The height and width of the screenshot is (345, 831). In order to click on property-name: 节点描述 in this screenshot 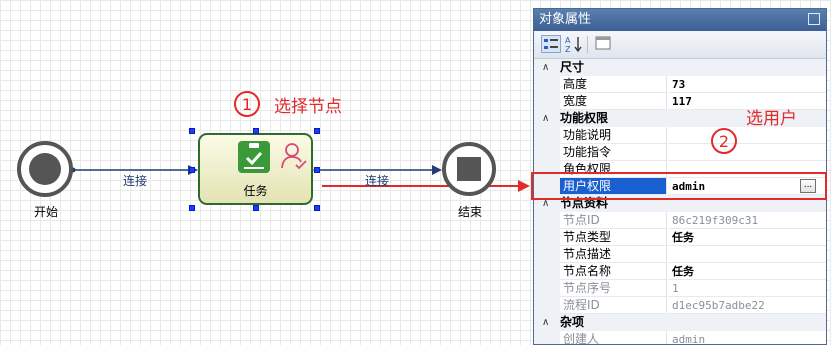, I will do `click(613, 254)`.